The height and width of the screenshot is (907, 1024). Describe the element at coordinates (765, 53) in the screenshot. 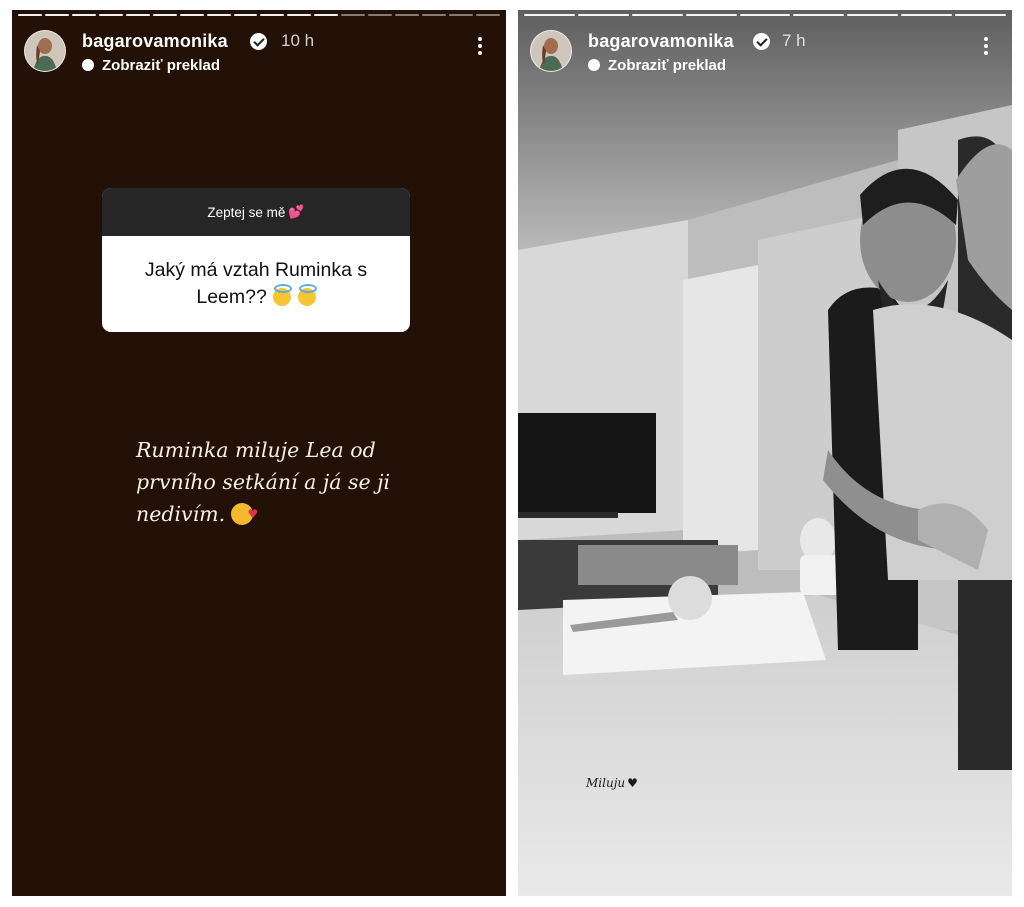

I see `story-header: bagarovamonika 7 h Zobraziť preklad` at that location.